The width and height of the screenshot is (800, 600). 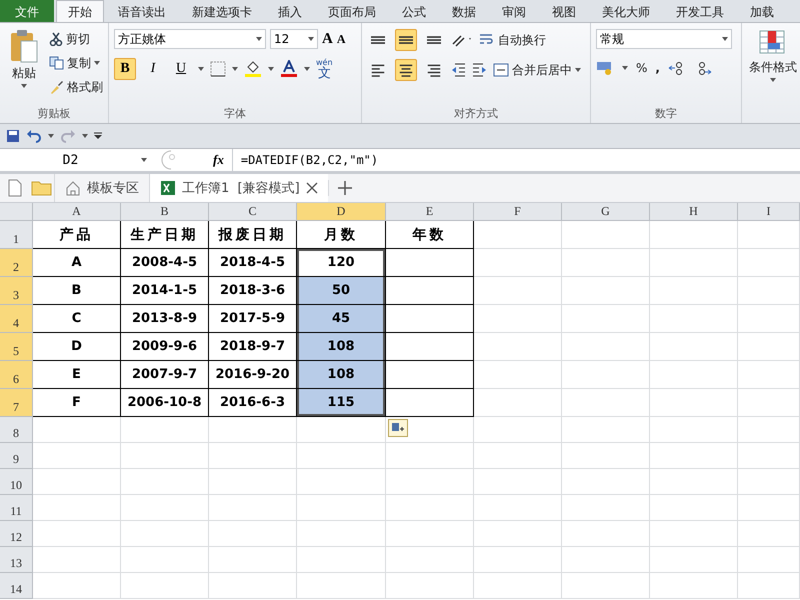 I want to click on ribbon-tab: 审阅, so click(x=514, y=11).